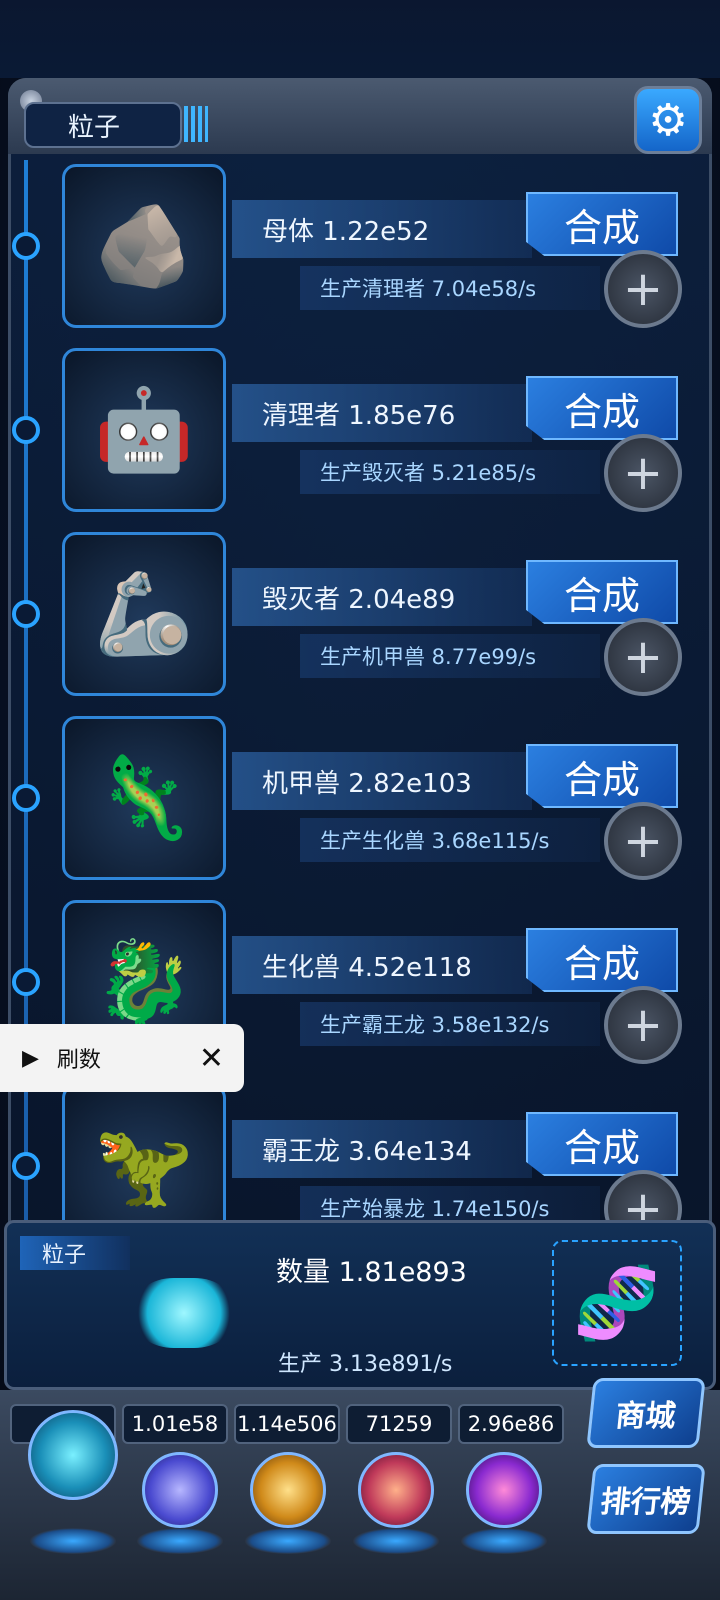  What do you see at coordinates (75, 1253) in the screenshot?
I see `summary-label: 粒子` at bounding box center [75, 1253].